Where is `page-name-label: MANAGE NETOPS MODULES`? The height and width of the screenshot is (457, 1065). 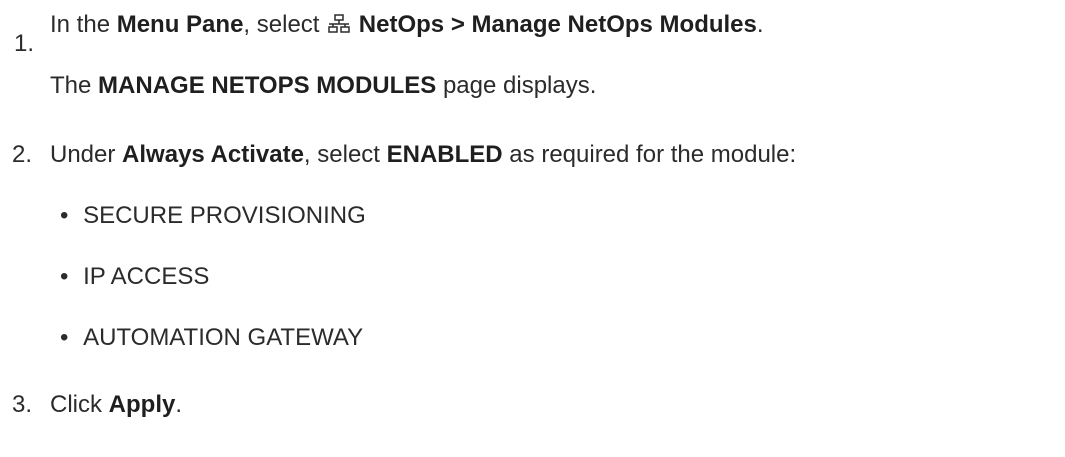
page-name-label: MANAGE NETOPS MODULES is located at coordinates (267, 85).